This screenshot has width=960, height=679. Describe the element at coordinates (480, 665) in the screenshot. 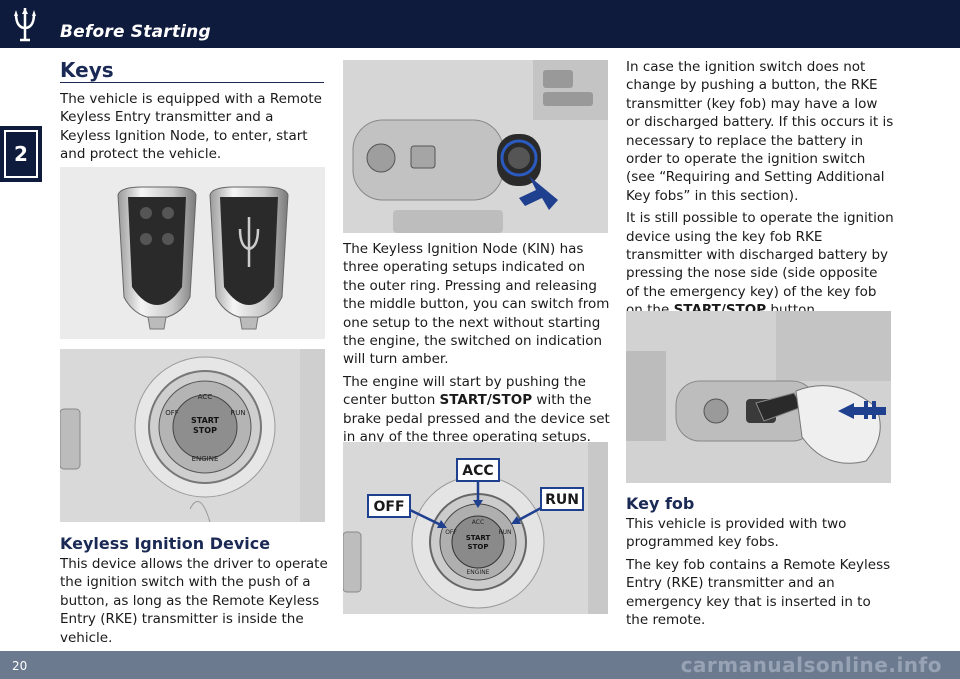

I see `page-footer: 20 carmanualsonline.info` at that location.